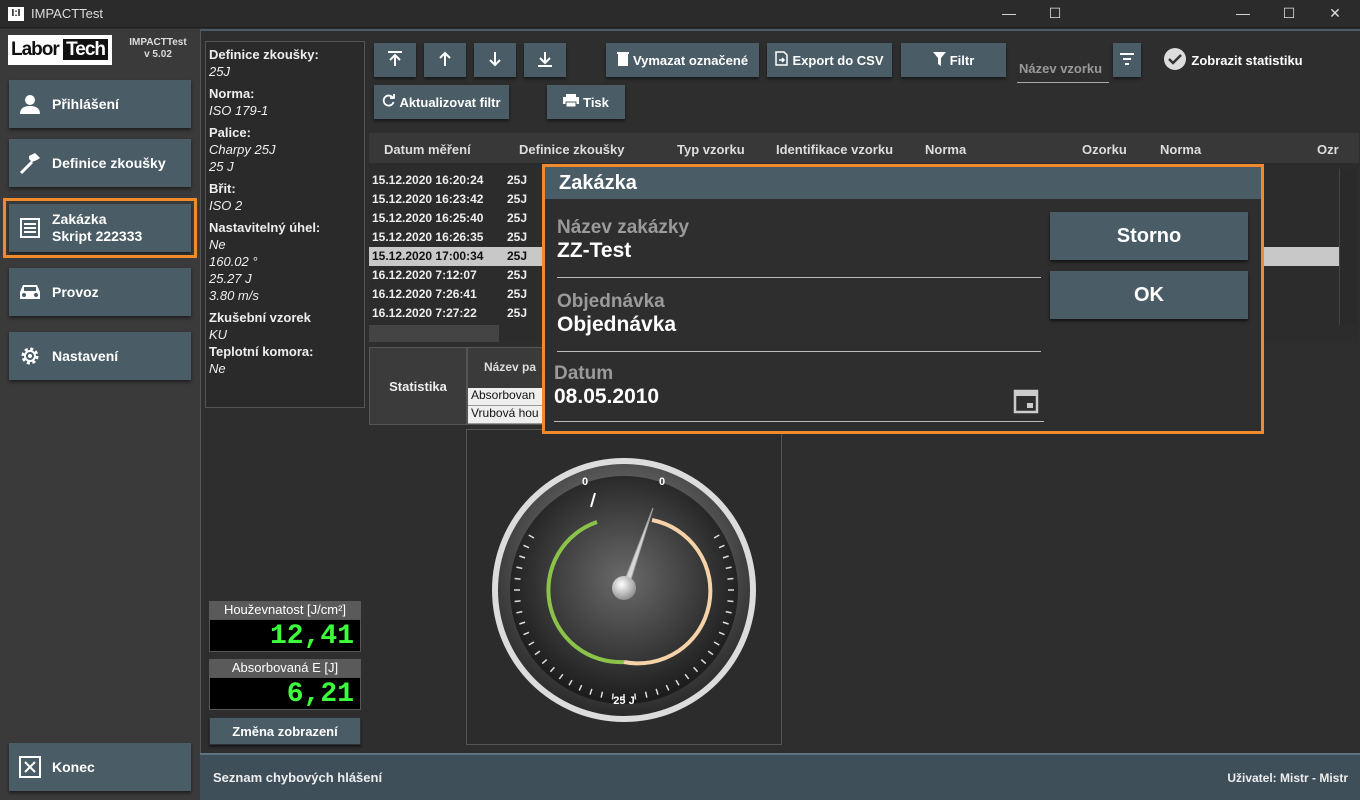  What do you see at coordinates (30, 356) in the screenshot?
I see `gear-icon` at bounding box center [30, 356].